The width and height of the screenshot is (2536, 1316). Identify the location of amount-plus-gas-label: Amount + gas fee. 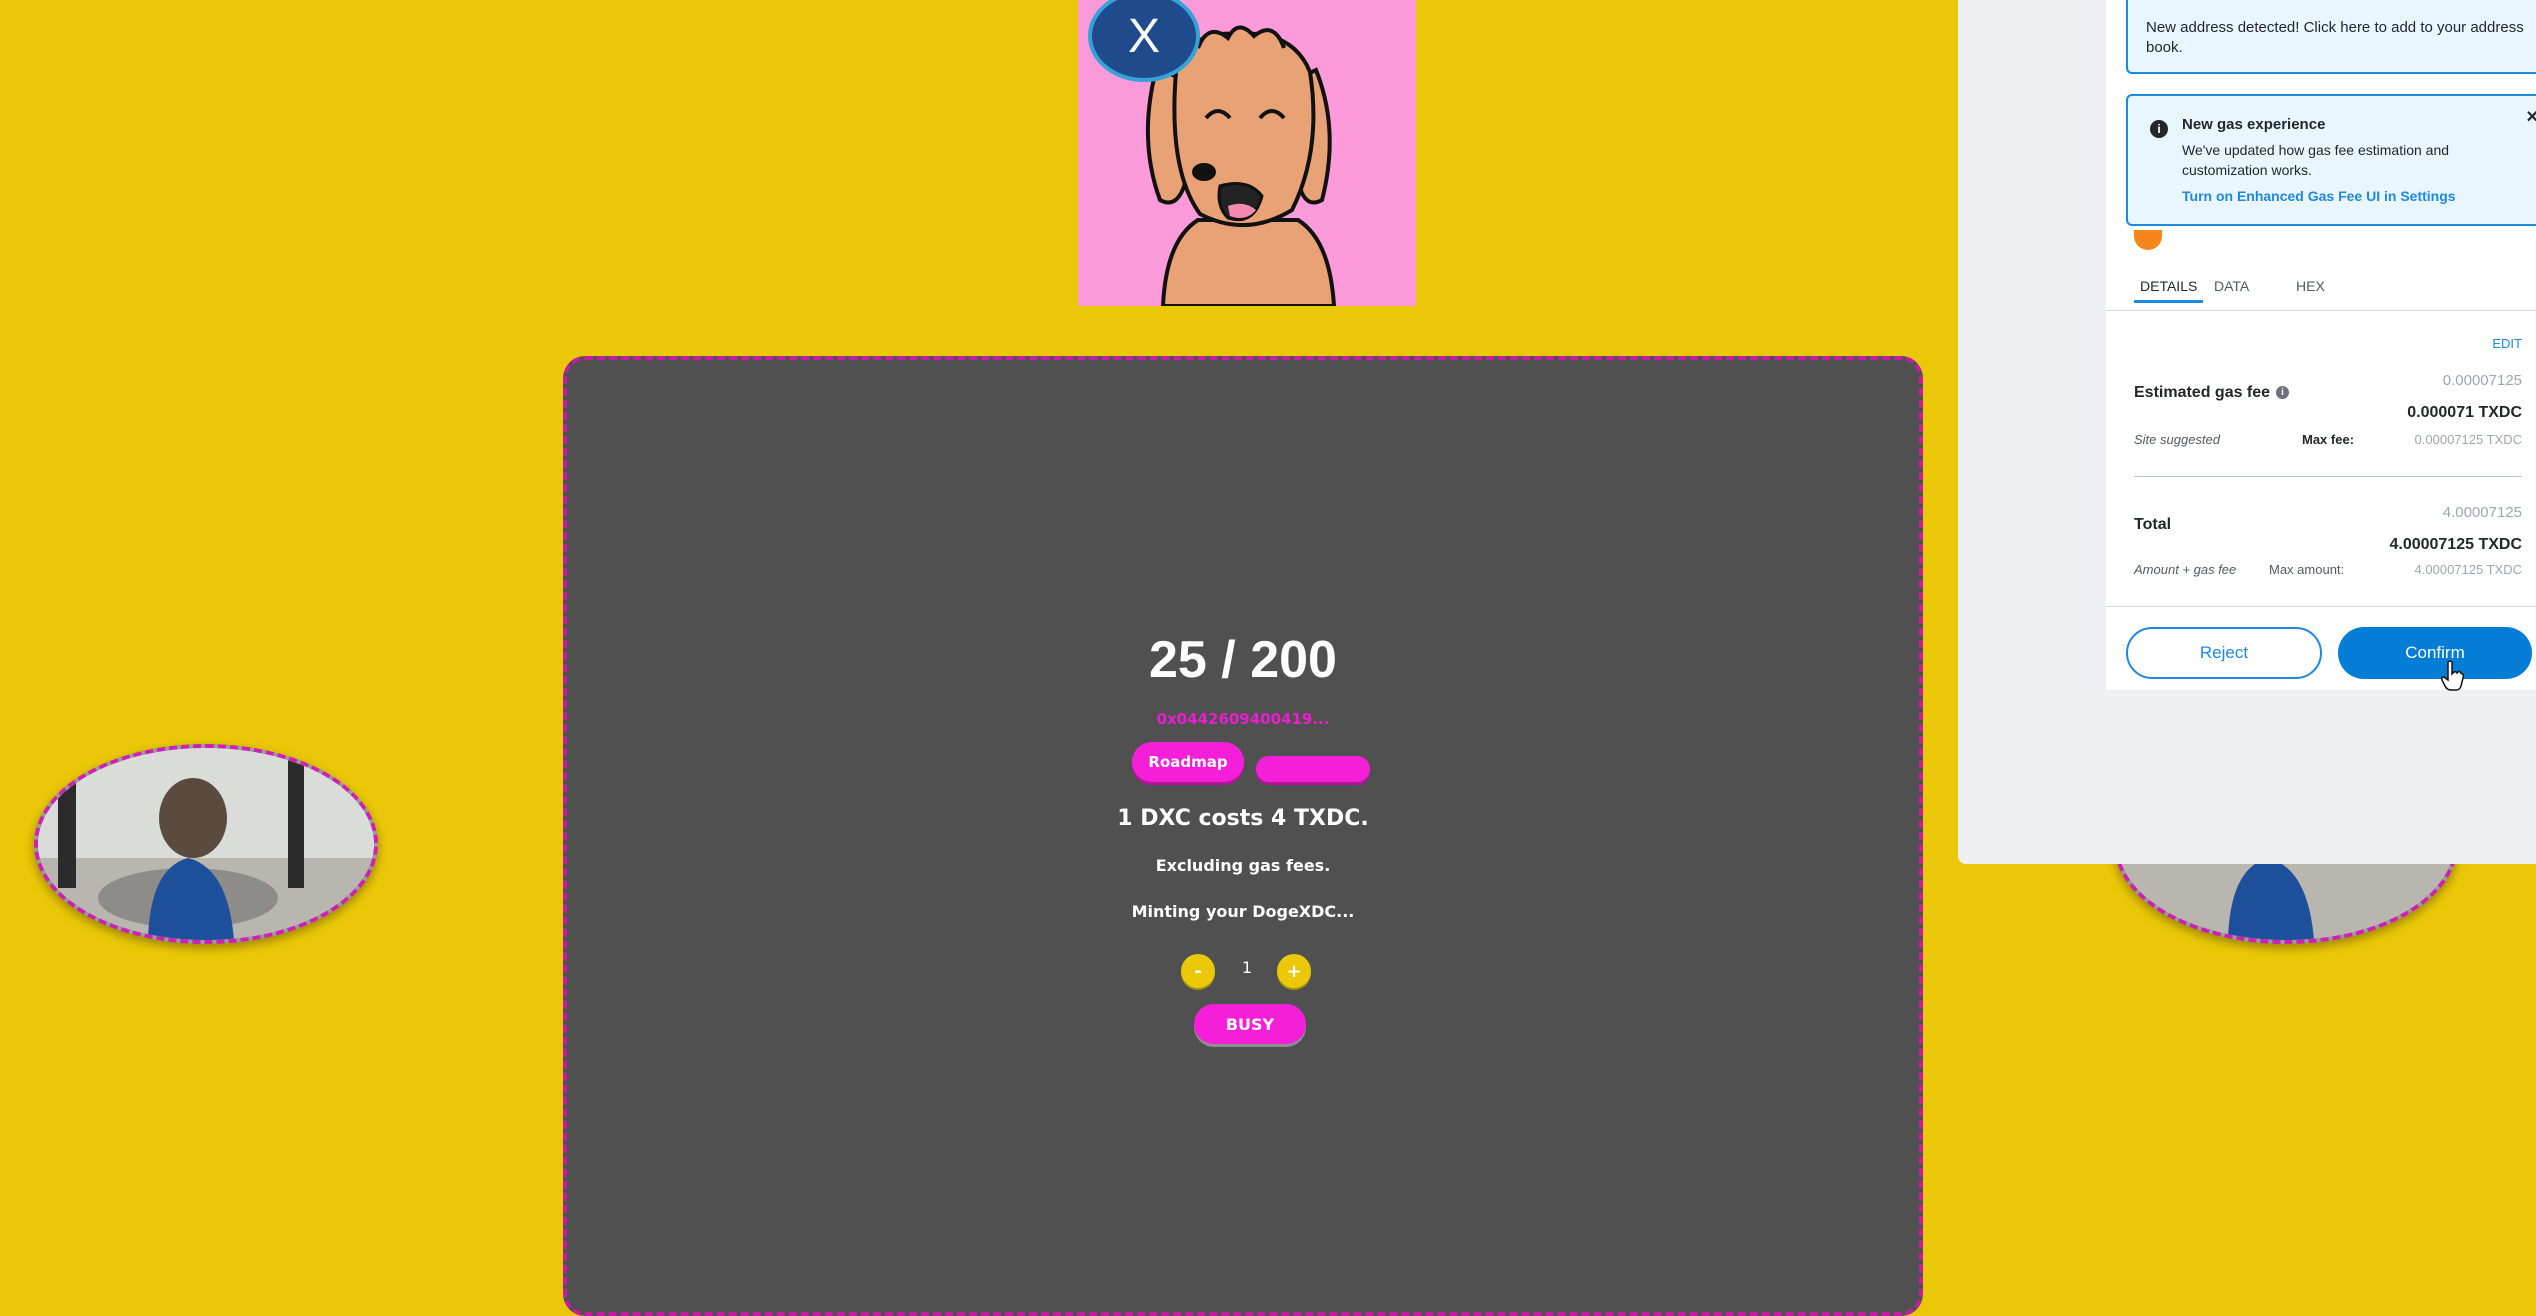
(2185, 569).